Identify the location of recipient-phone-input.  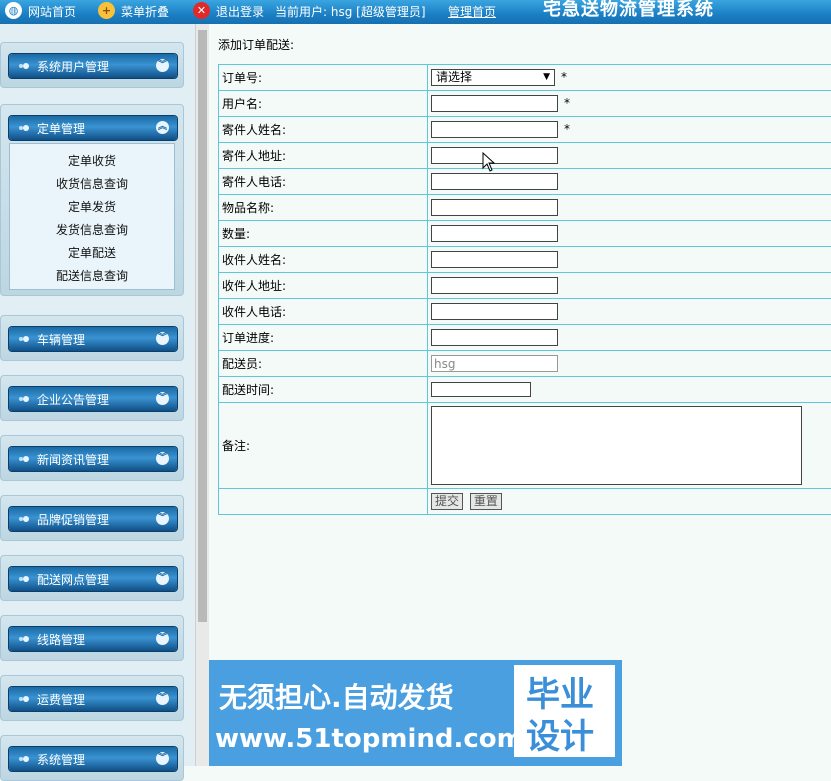
(494, 311).